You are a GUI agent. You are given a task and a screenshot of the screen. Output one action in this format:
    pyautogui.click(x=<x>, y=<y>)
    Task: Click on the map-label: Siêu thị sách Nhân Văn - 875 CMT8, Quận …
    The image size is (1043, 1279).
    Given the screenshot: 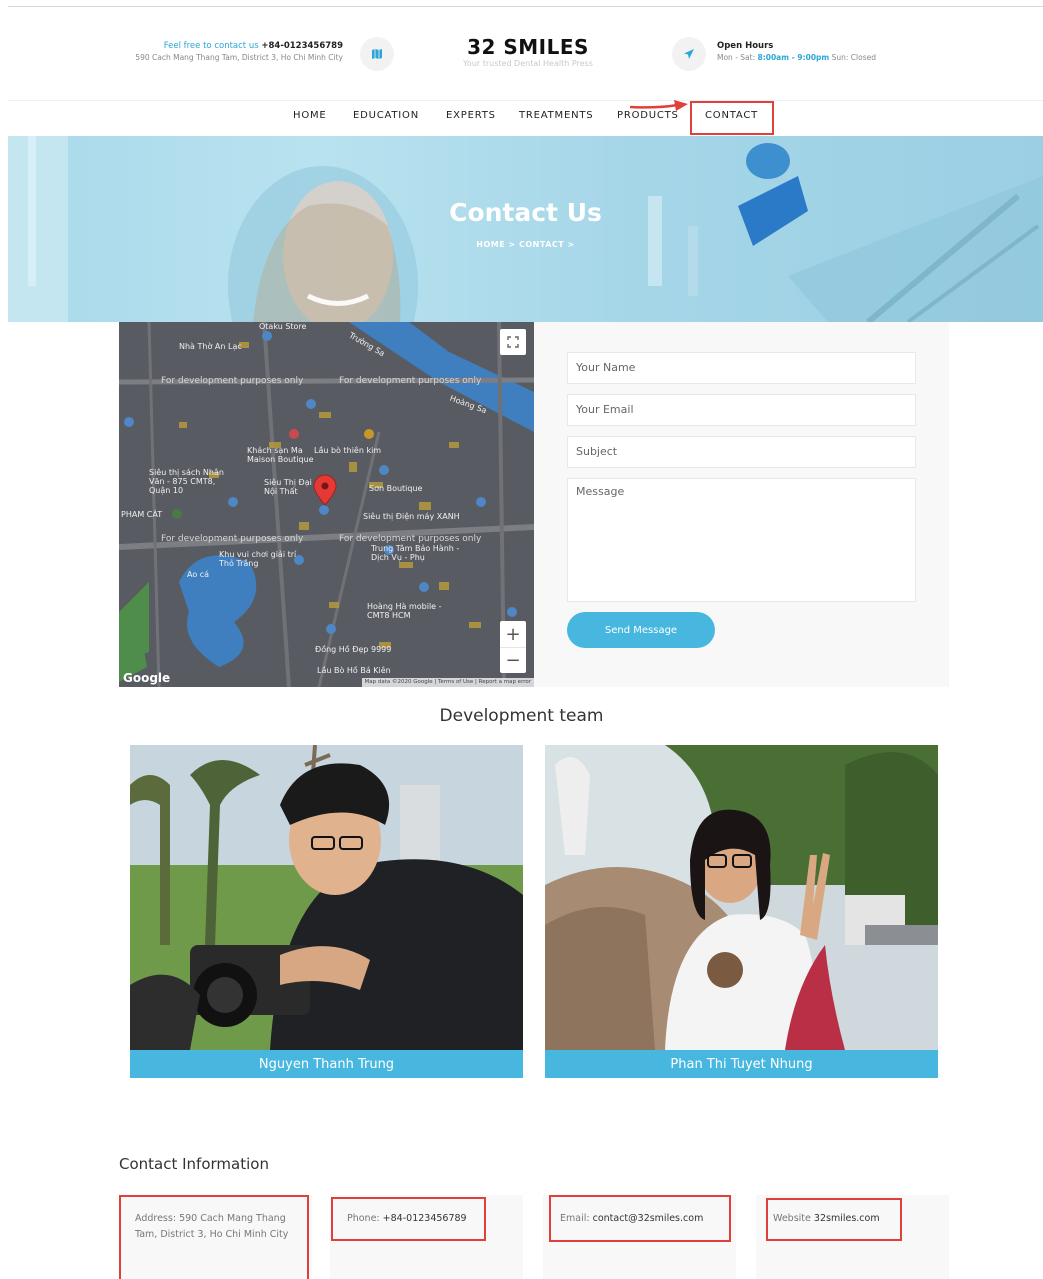 What is the action you would take?
    pyautogui.click(x=186, y=481)
    